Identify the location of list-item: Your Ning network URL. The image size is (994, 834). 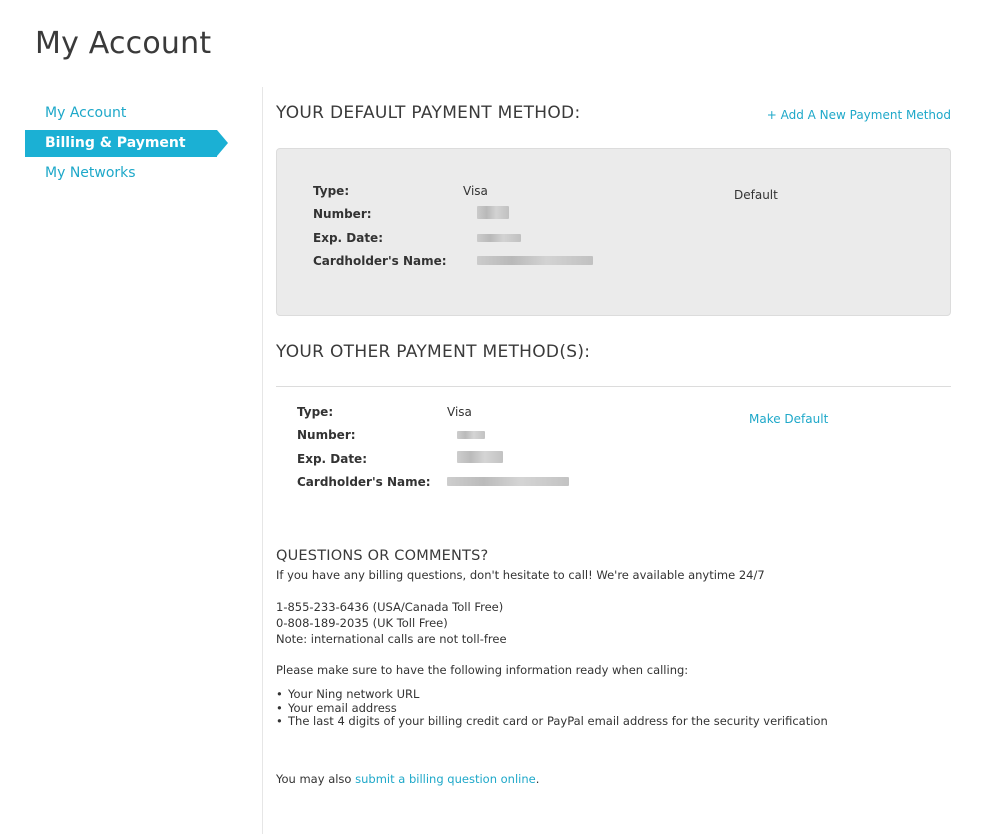
(616, 694).